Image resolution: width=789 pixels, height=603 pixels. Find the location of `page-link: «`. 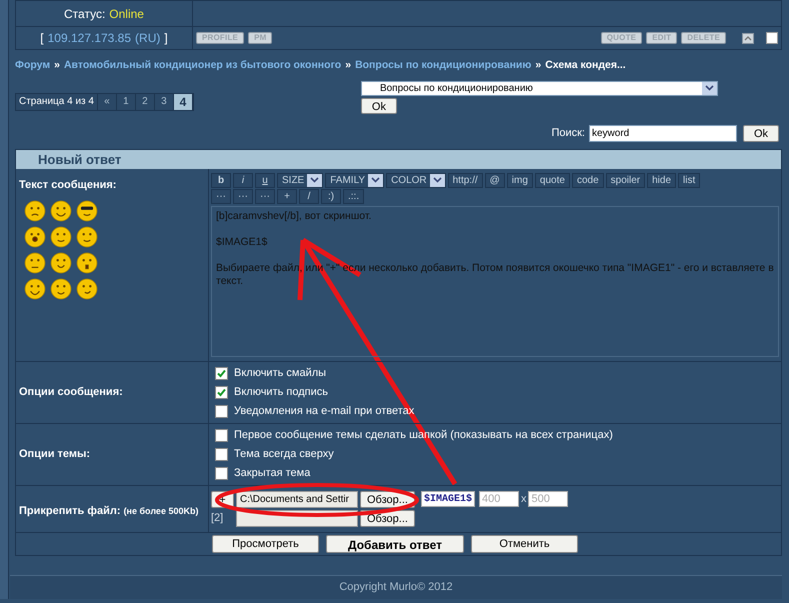

page-link: « is located at coordinates (107, 102).